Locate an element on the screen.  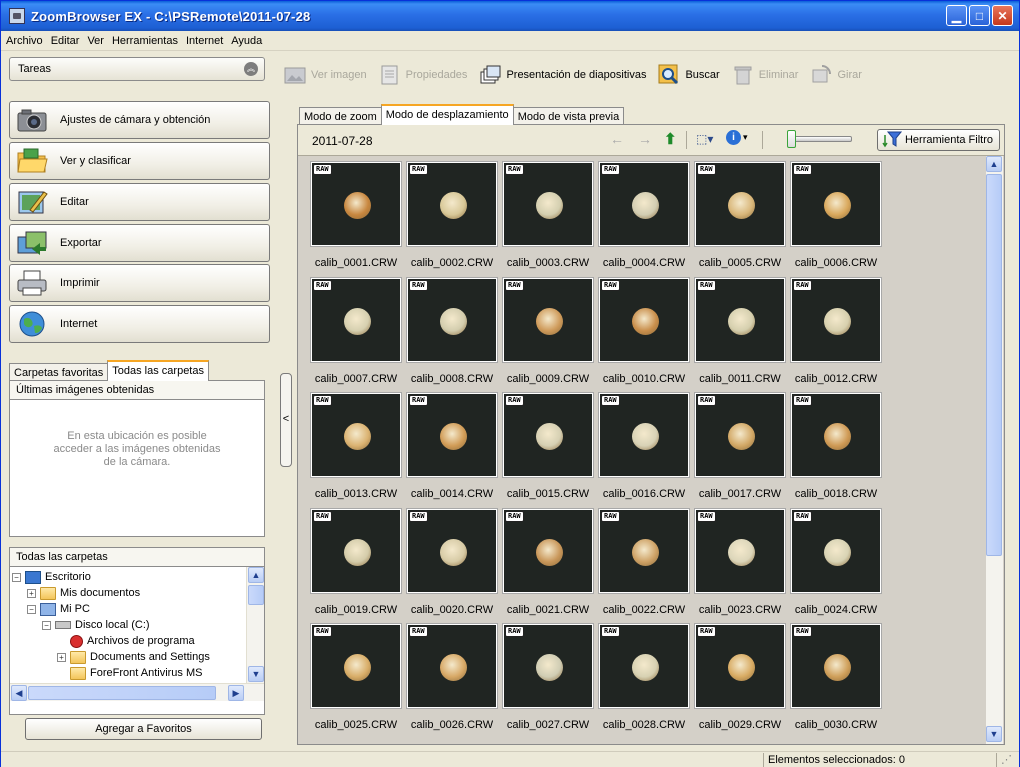
image-thumbnail: RAW calib_0001.CRW is located at coordinates (356, 218).